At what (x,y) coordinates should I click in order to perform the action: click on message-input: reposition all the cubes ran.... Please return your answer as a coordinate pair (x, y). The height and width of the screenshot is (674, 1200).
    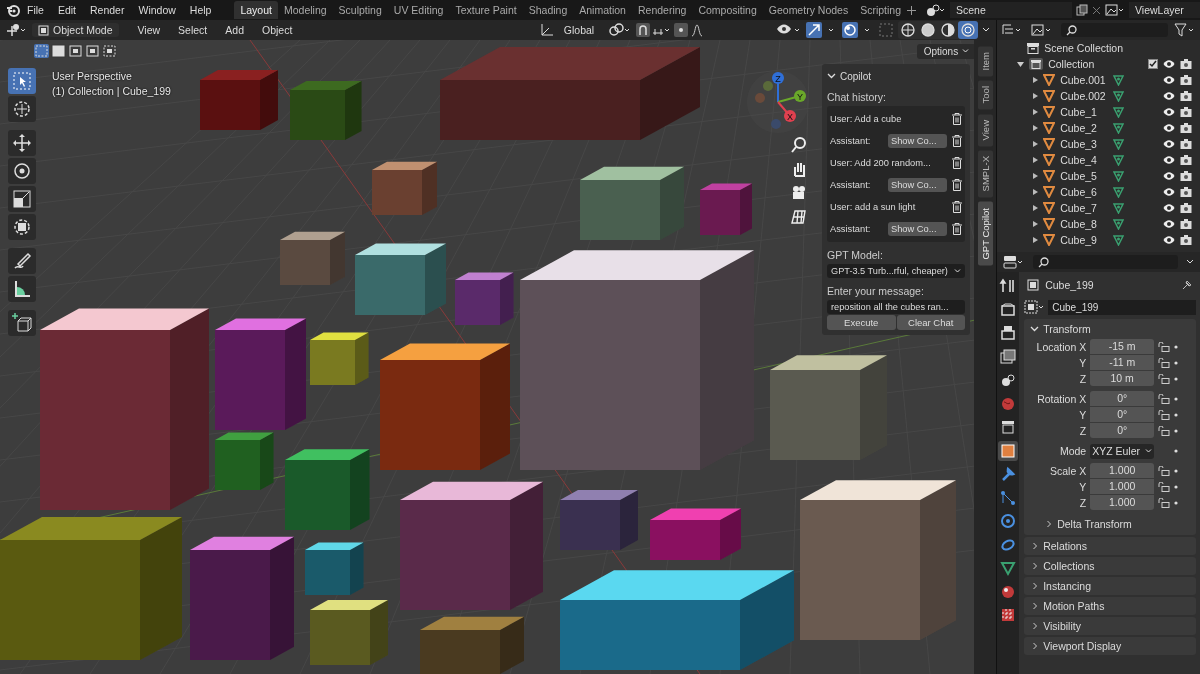
    Looking at the image, I should click on (896, 307).